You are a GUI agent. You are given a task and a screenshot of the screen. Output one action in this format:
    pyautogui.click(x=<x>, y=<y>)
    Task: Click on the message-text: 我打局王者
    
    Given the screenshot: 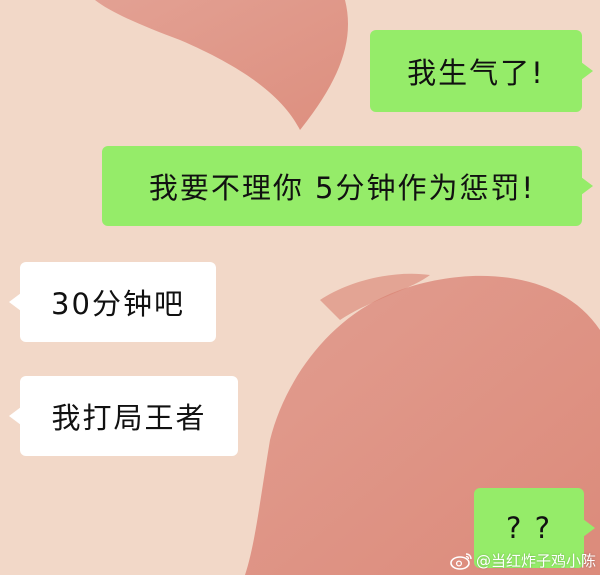 What is the action you would take?
    pyautogui.click(x=129, y=418)
    